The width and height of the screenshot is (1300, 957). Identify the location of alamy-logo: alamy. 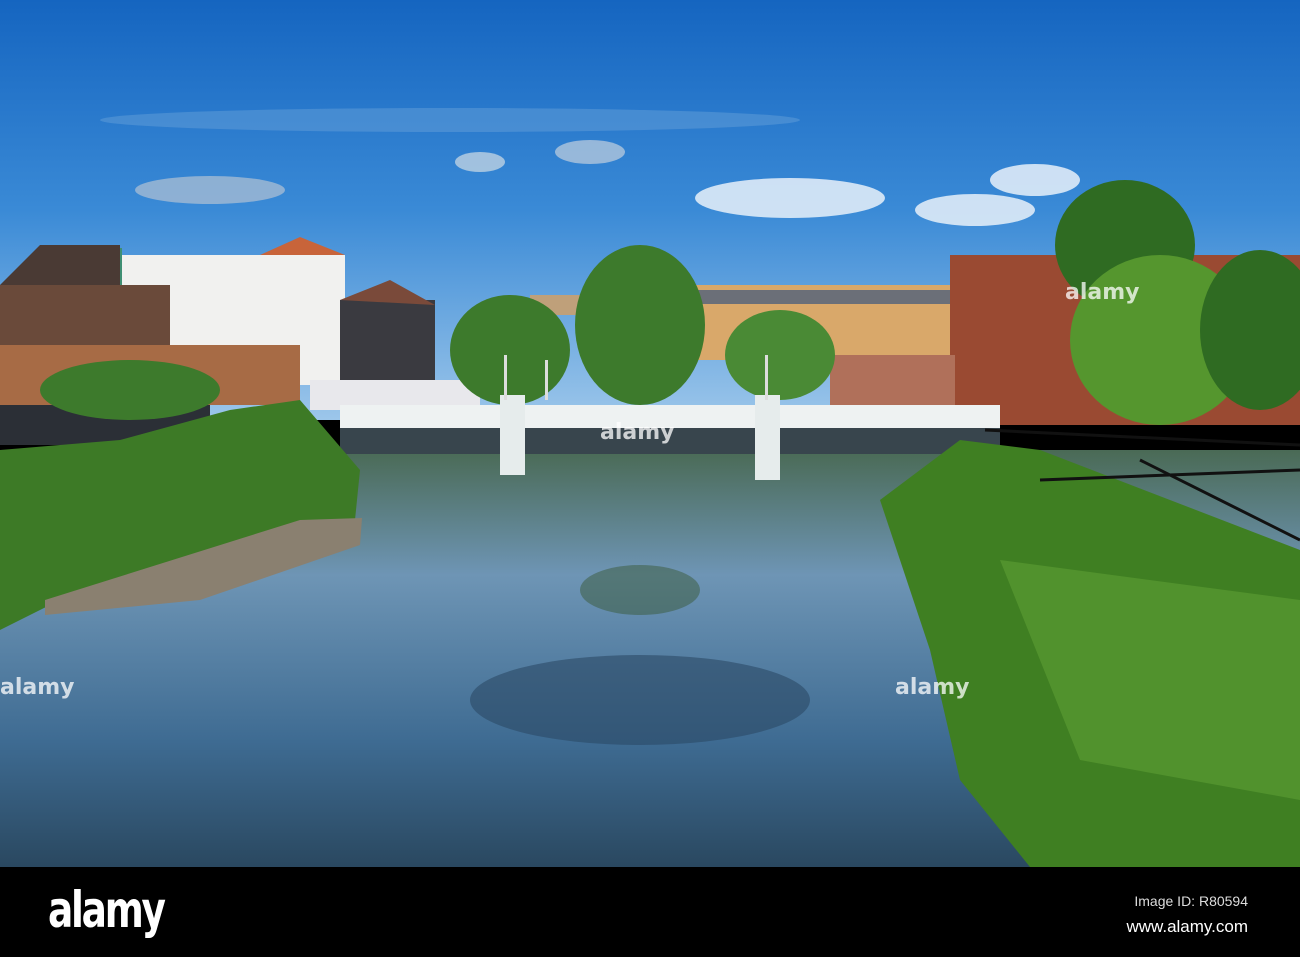
(107, 910).